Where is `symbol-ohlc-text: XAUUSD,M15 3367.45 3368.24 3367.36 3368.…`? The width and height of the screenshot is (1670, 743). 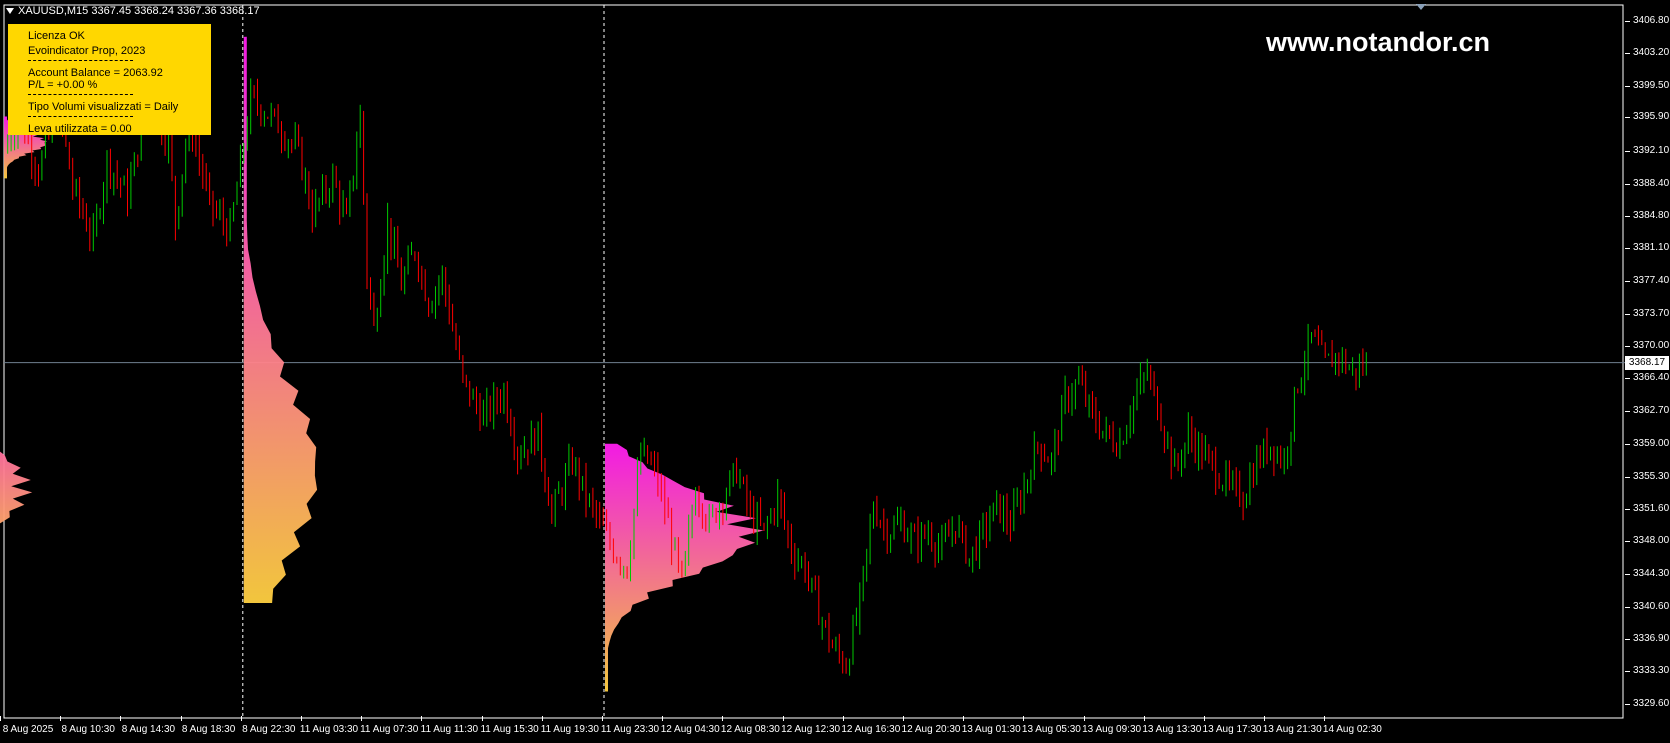
symbol-ohlc-text: XAUUSD,M15 3367.45 3368.24 3367.36 3368.… is located at coordinates (139, 11).